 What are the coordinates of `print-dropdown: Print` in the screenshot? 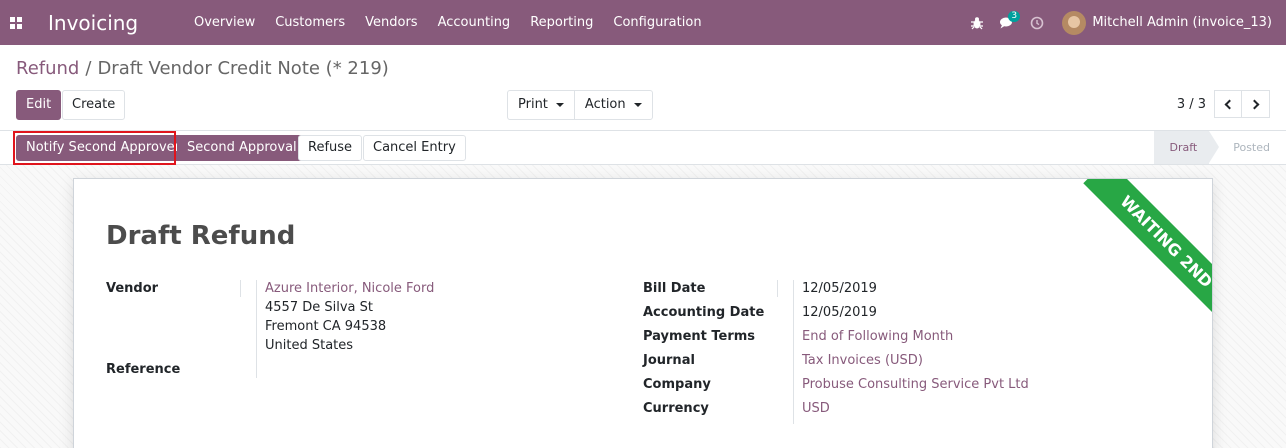 It's located at (541, 105).